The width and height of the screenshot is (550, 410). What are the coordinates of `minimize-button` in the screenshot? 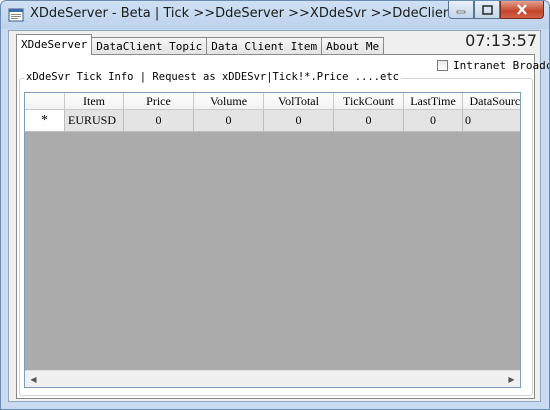 It's located at (461, 10).